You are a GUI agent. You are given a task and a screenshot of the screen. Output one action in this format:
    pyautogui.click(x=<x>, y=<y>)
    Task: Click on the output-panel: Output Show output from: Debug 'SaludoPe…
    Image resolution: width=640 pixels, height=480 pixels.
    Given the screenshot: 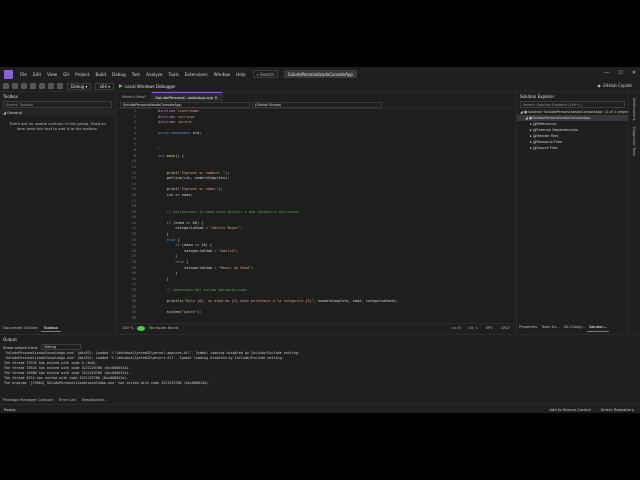 What is the action you would take?
    pyautogui.click(x=320, y=365)
    